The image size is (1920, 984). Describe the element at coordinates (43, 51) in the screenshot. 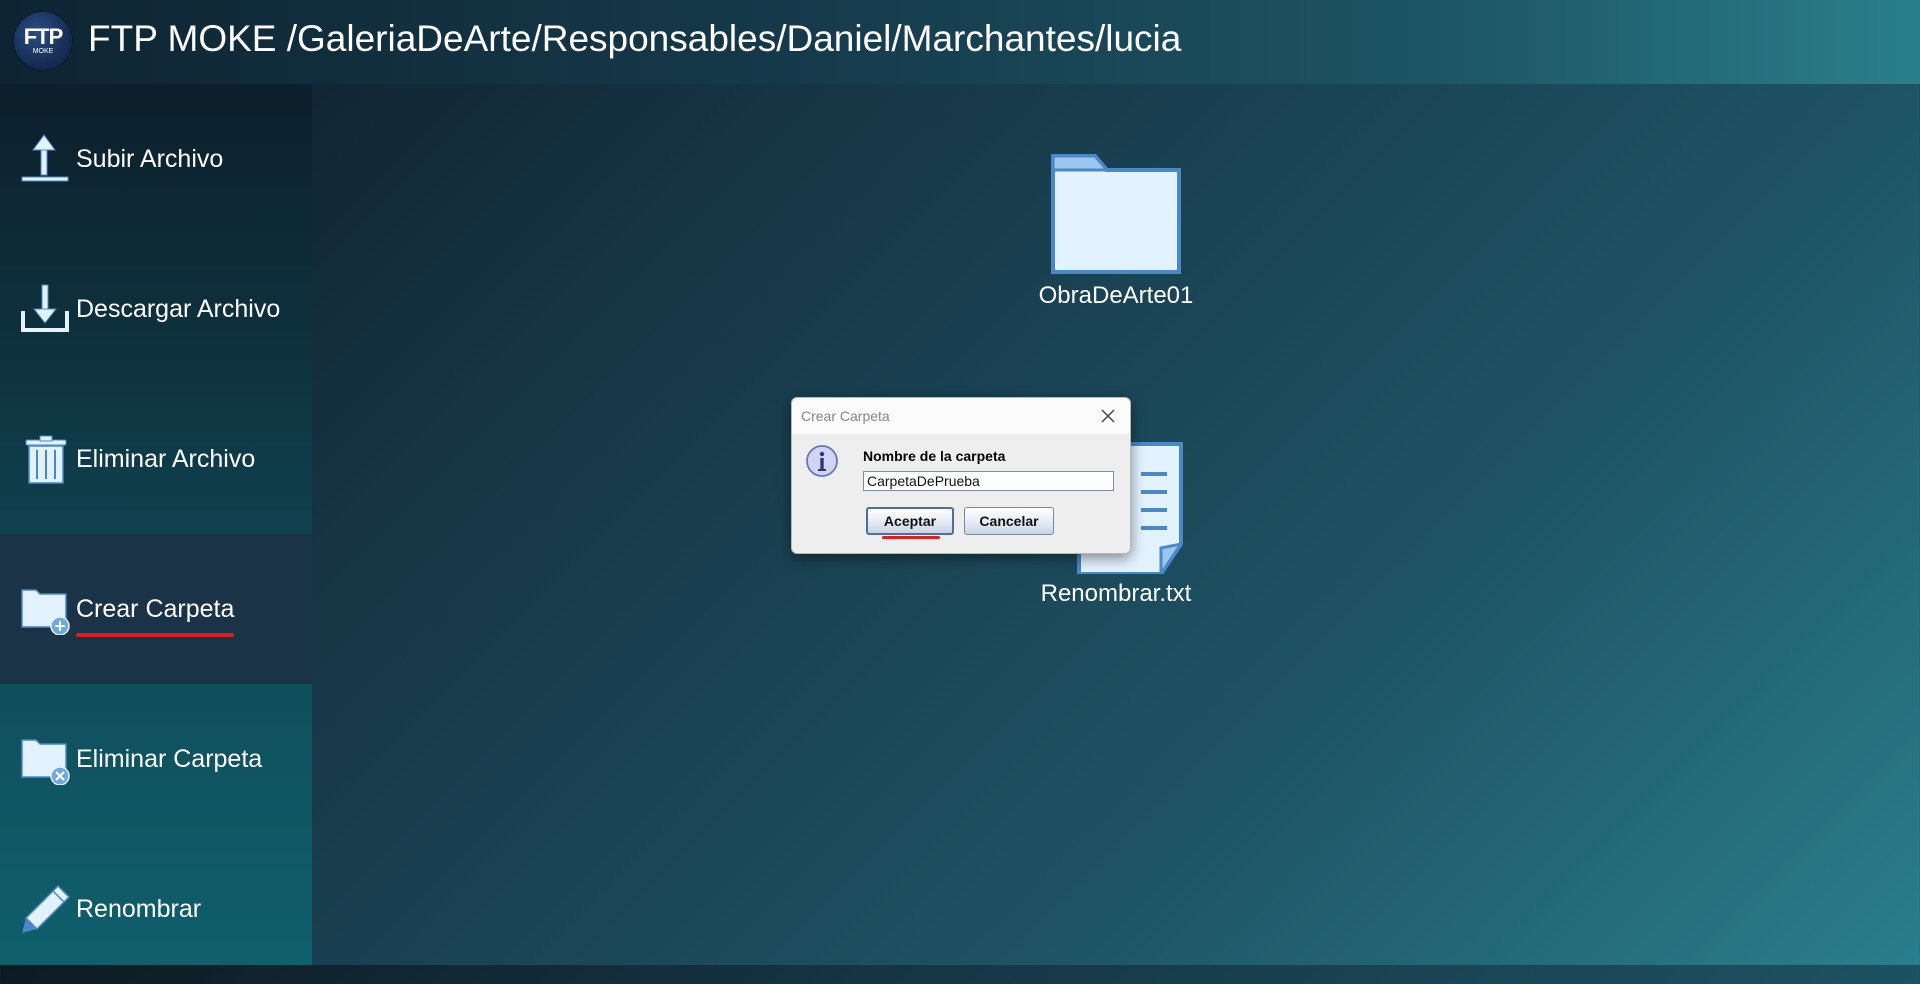

I see `logo-subtext: MOKE` at that location.